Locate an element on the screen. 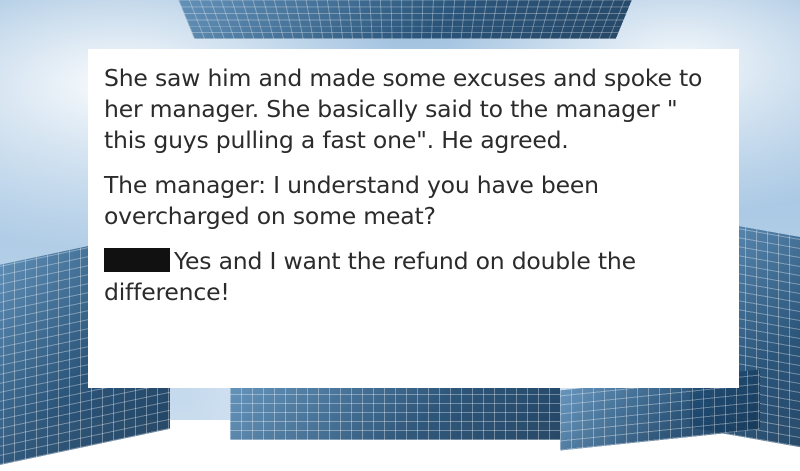  skyscraper-top is located at coordinates (405, 19).